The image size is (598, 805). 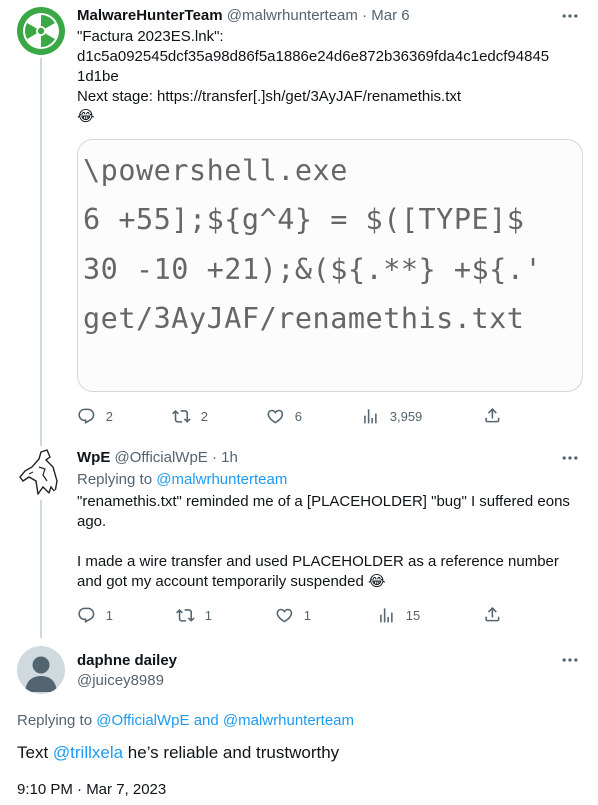 I want to click on author-handle: @juicey8989, so click(x=120, y=680).